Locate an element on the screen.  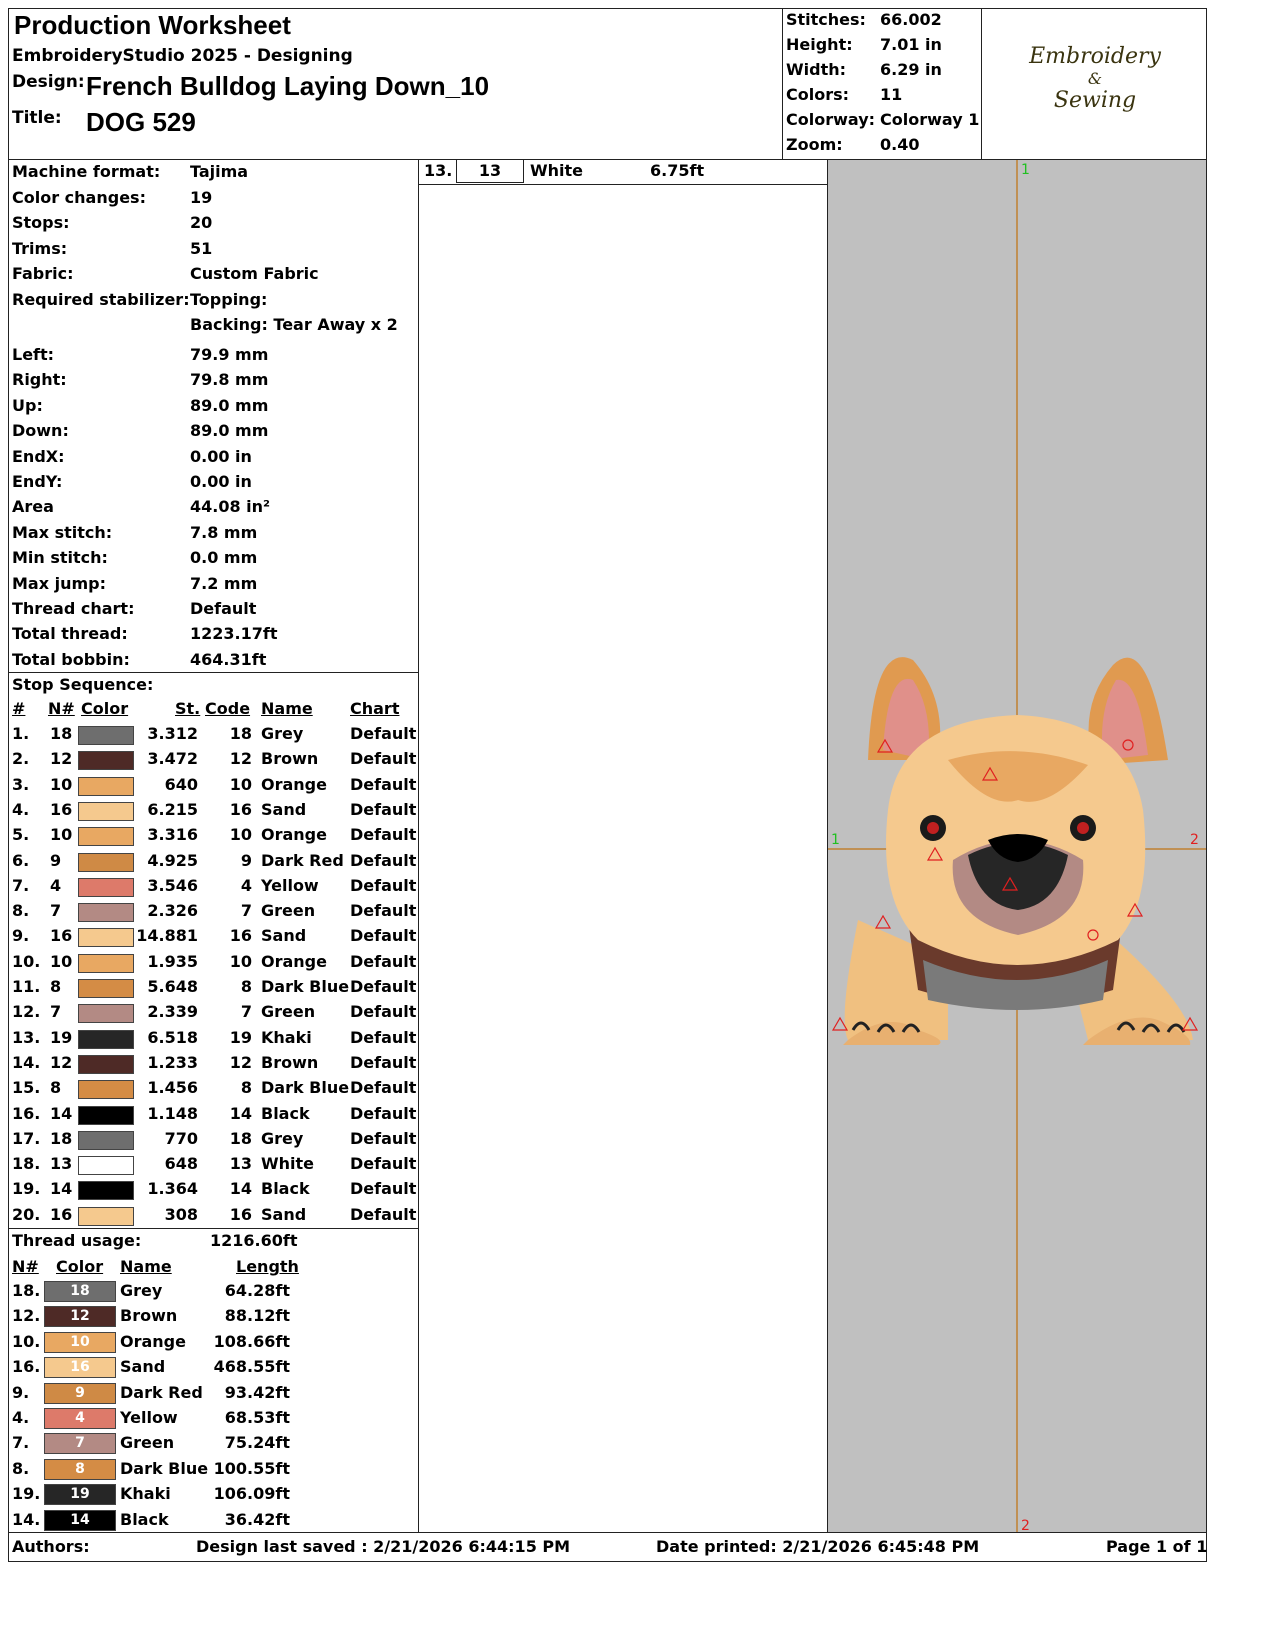
stop-stitches: 3.546 is located at coordinates (172, 885).